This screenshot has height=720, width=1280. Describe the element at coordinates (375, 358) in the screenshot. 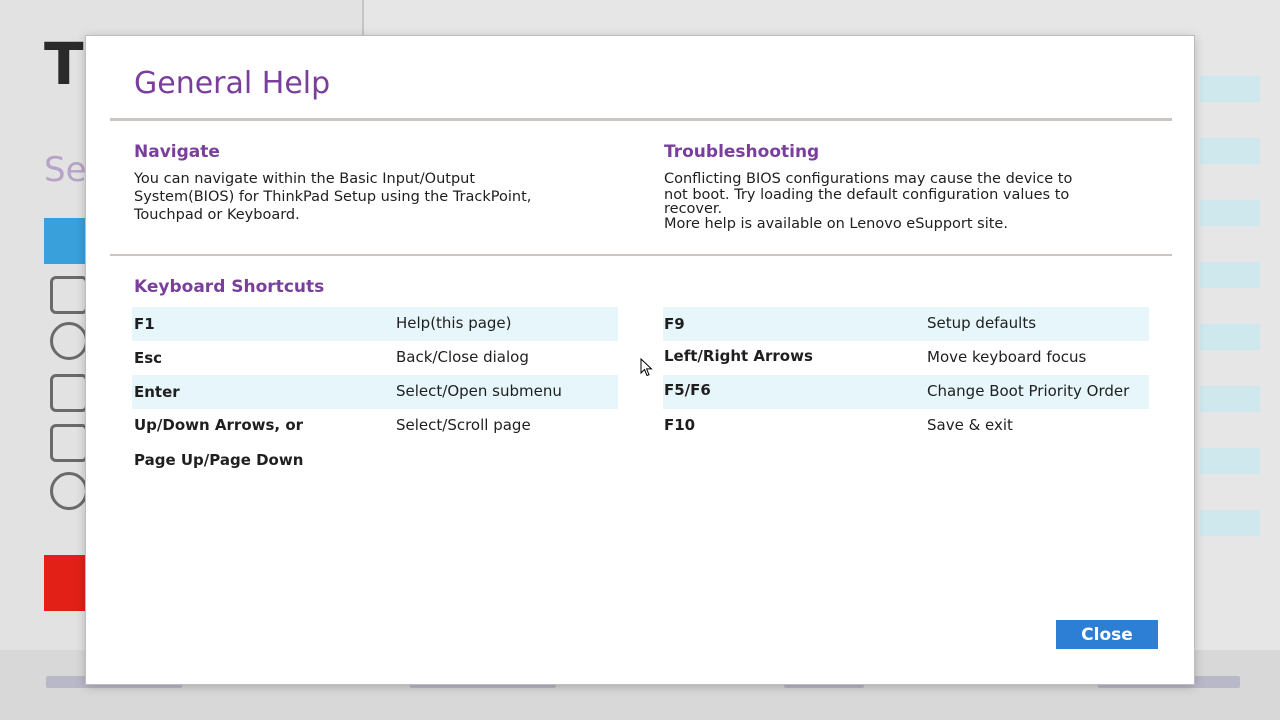

I see `shortcut-row: Esc Back/Close dialog` at that location.